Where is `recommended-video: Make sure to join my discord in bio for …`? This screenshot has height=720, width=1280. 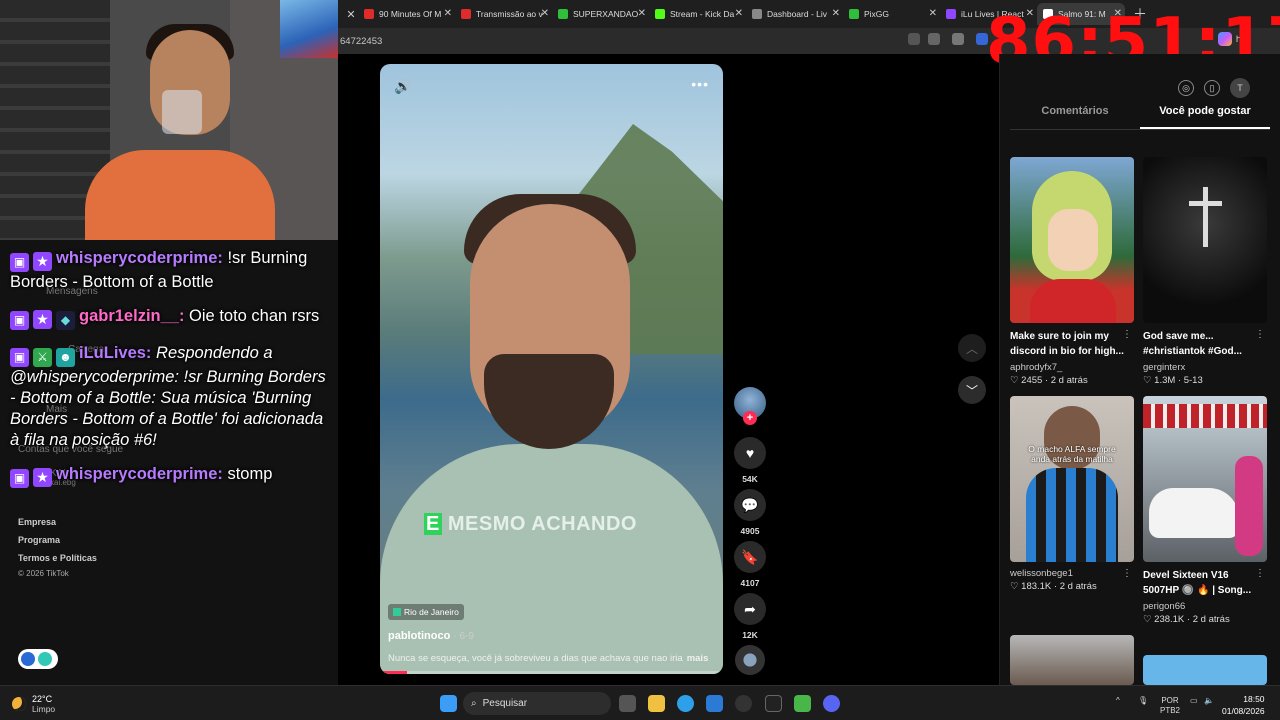
recommended-video: Make sure to join my discord in bio for … is located at coordinates (1072, 271).